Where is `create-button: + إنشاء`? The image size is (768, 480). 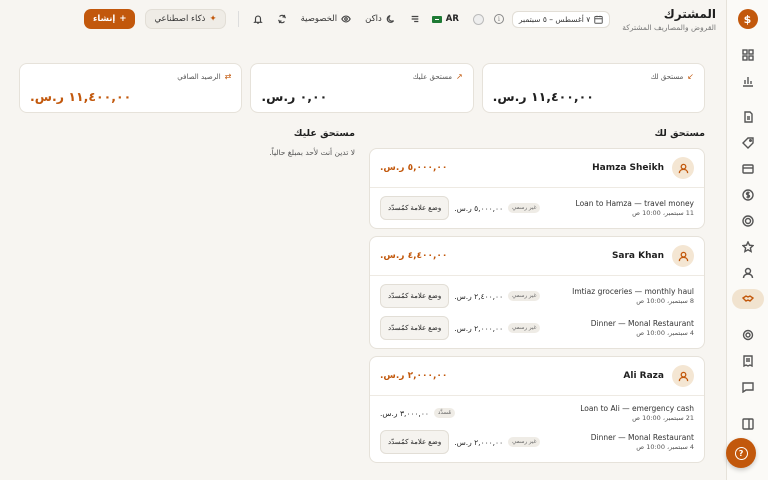
create-button: + إنشاء is located at coordinates (110, 19).